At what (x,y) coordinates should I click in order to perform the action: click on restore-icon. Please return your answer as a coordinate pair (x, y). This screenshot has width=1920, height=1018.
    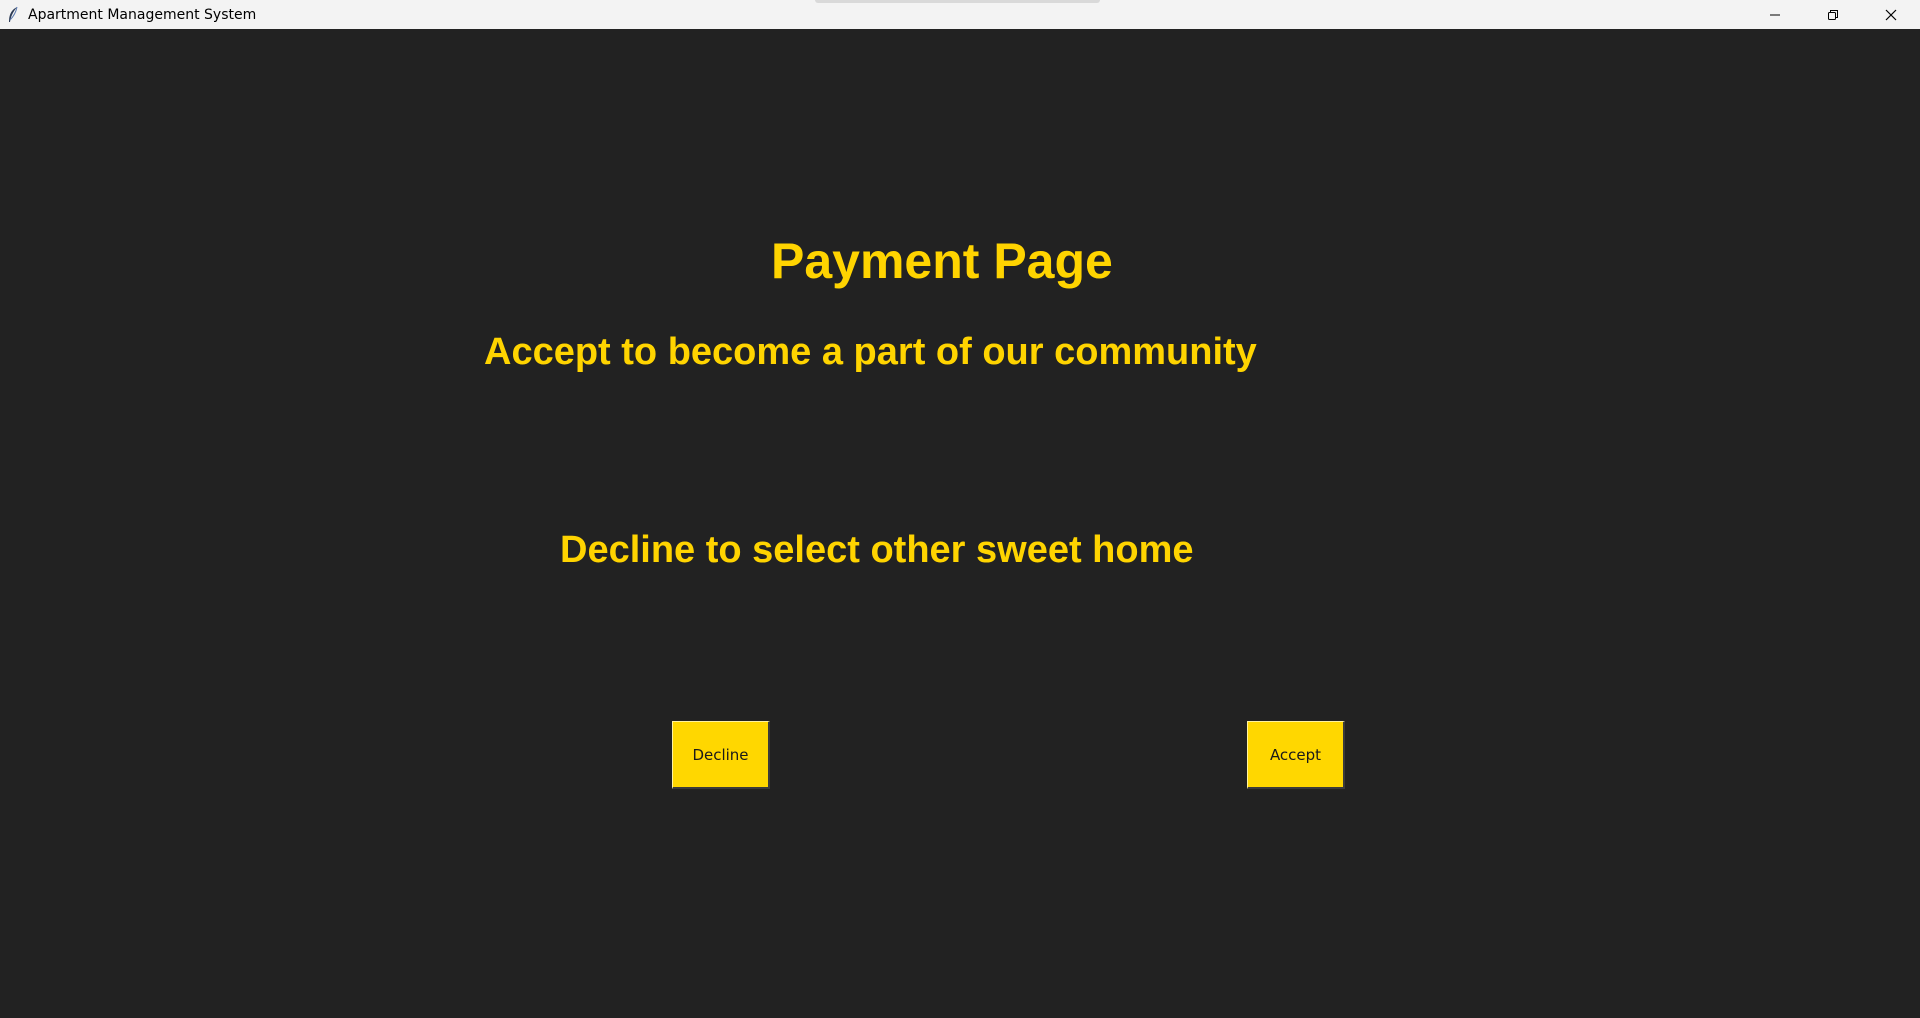
    Looking at the image, I should click on (1833, 14).